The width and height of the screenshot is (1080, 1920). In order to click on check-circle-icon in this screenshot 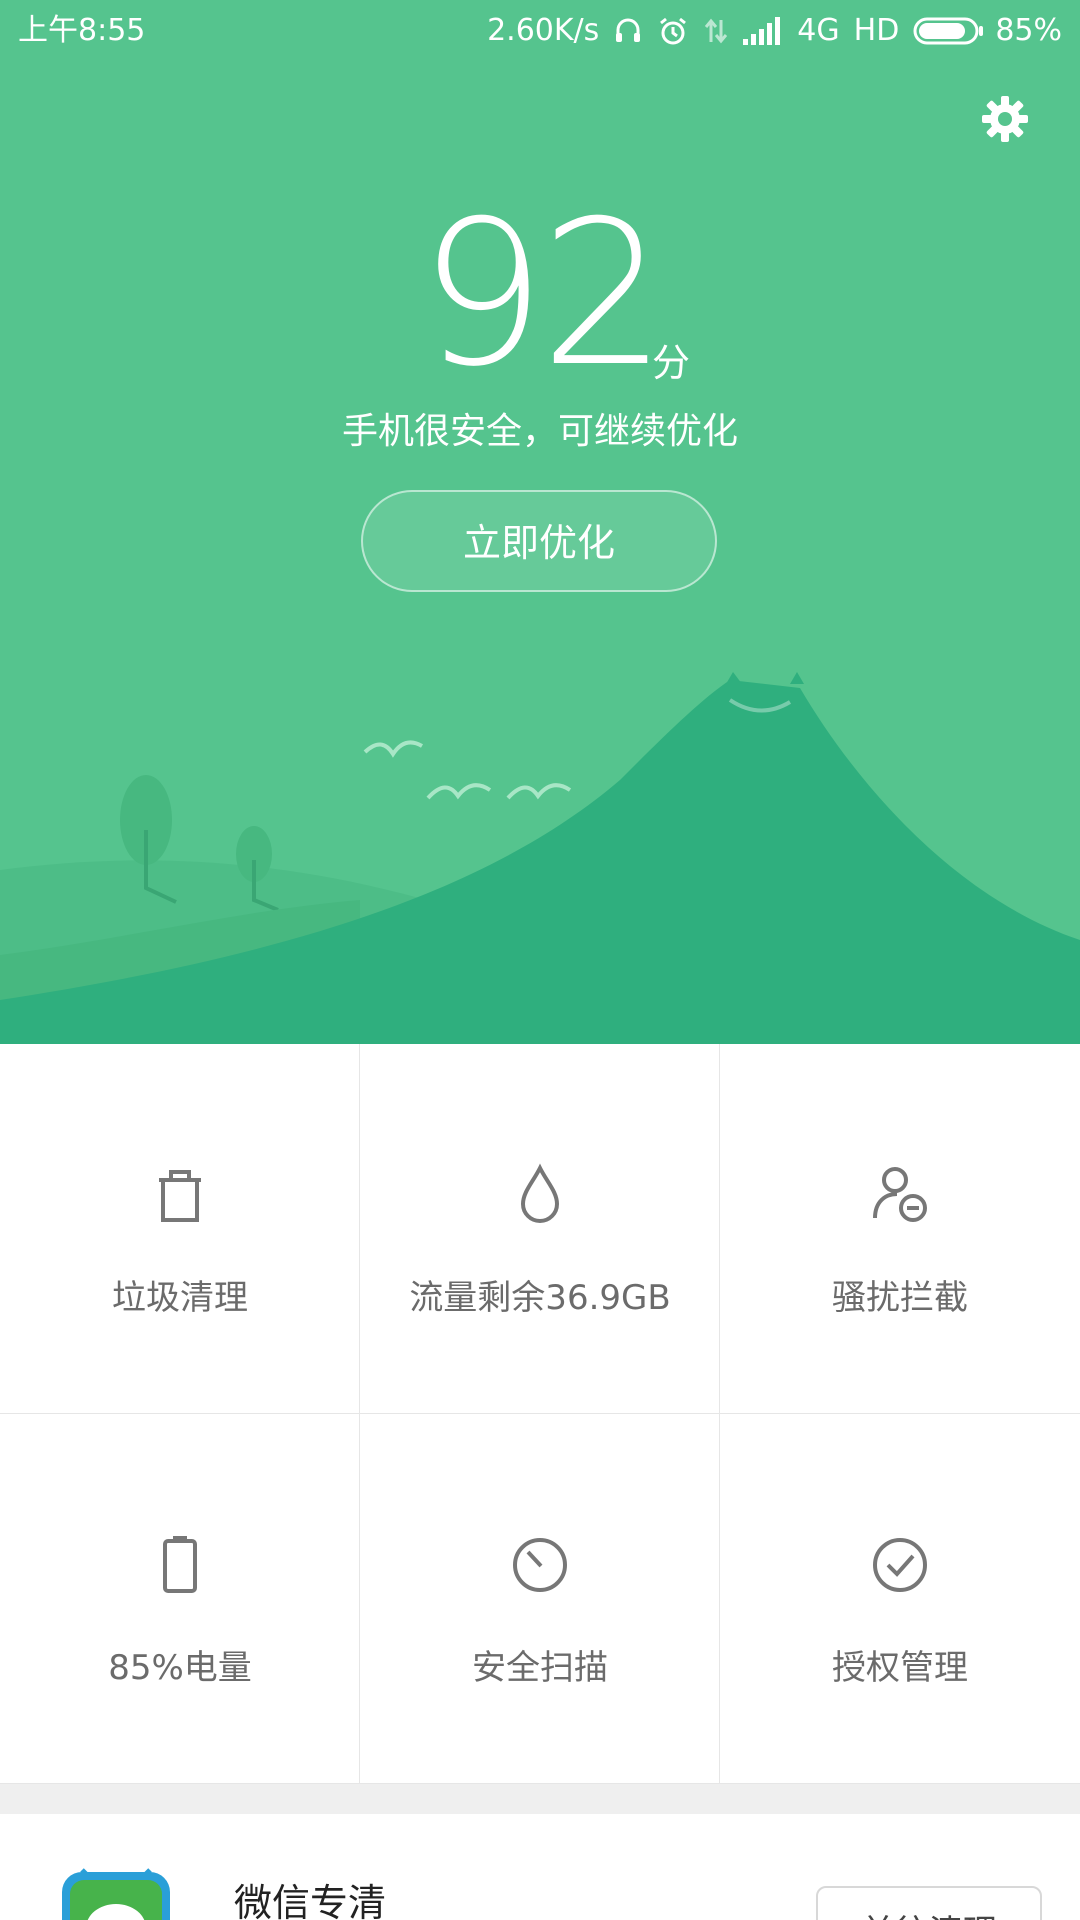, I will do `click(900, 1565)`.